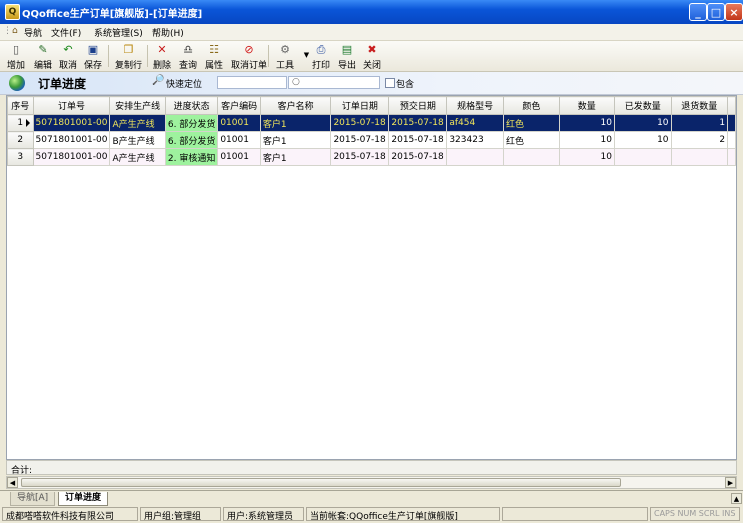 The image size is (743, 523). I want to click on column-header: 客户名称, so click(295, 105).